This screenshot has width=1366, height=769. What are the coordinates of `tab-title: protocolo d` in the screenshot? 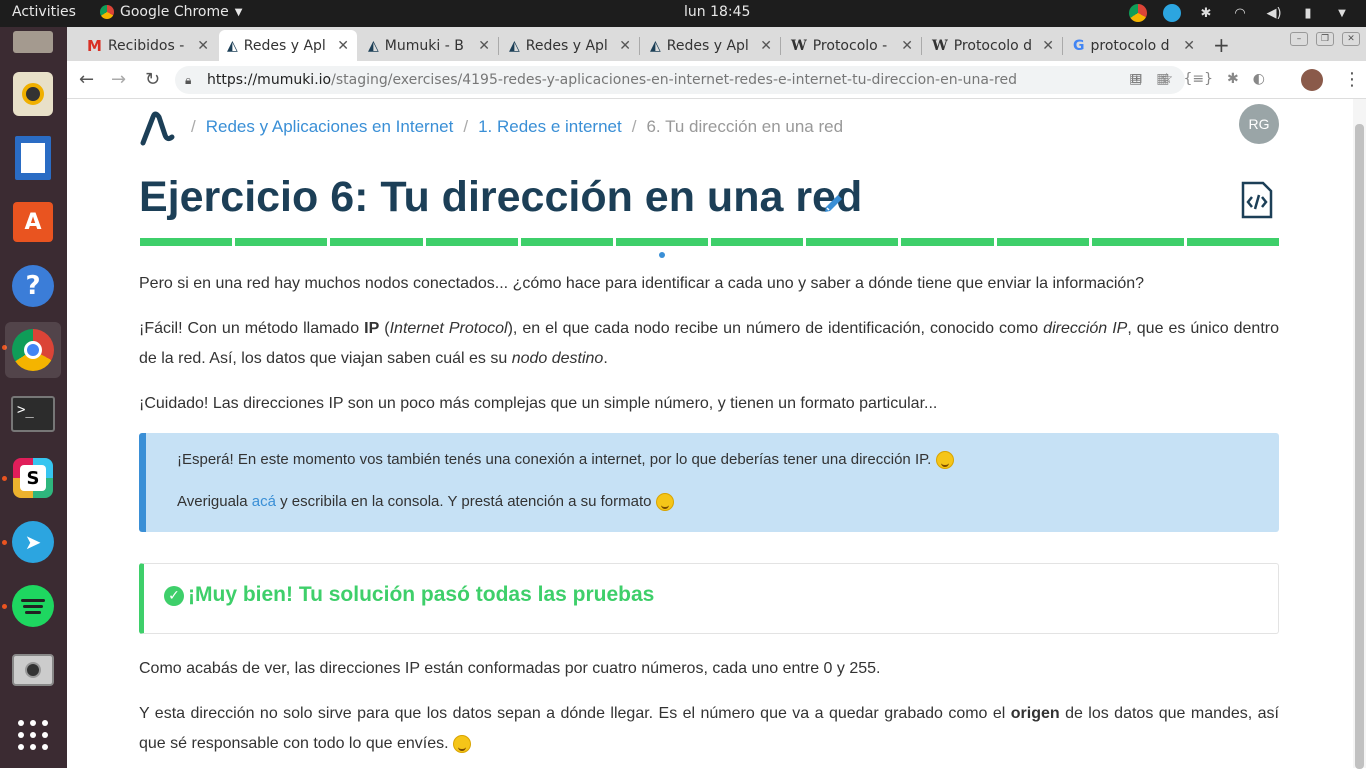 It's located at (1130, 45).